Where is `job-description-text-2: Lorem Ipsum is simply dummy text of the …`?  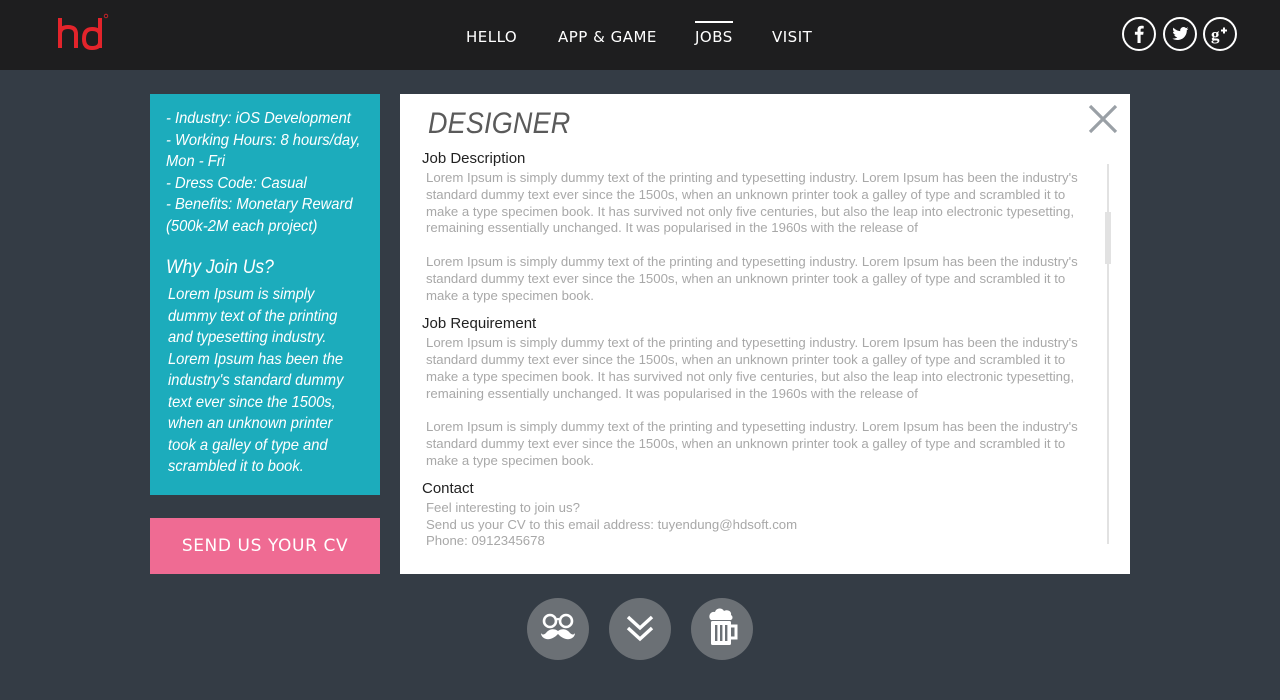 job-description-text-2: Lorem Ipsum is simply dummy text of the … is located at coordinates (752, 278).